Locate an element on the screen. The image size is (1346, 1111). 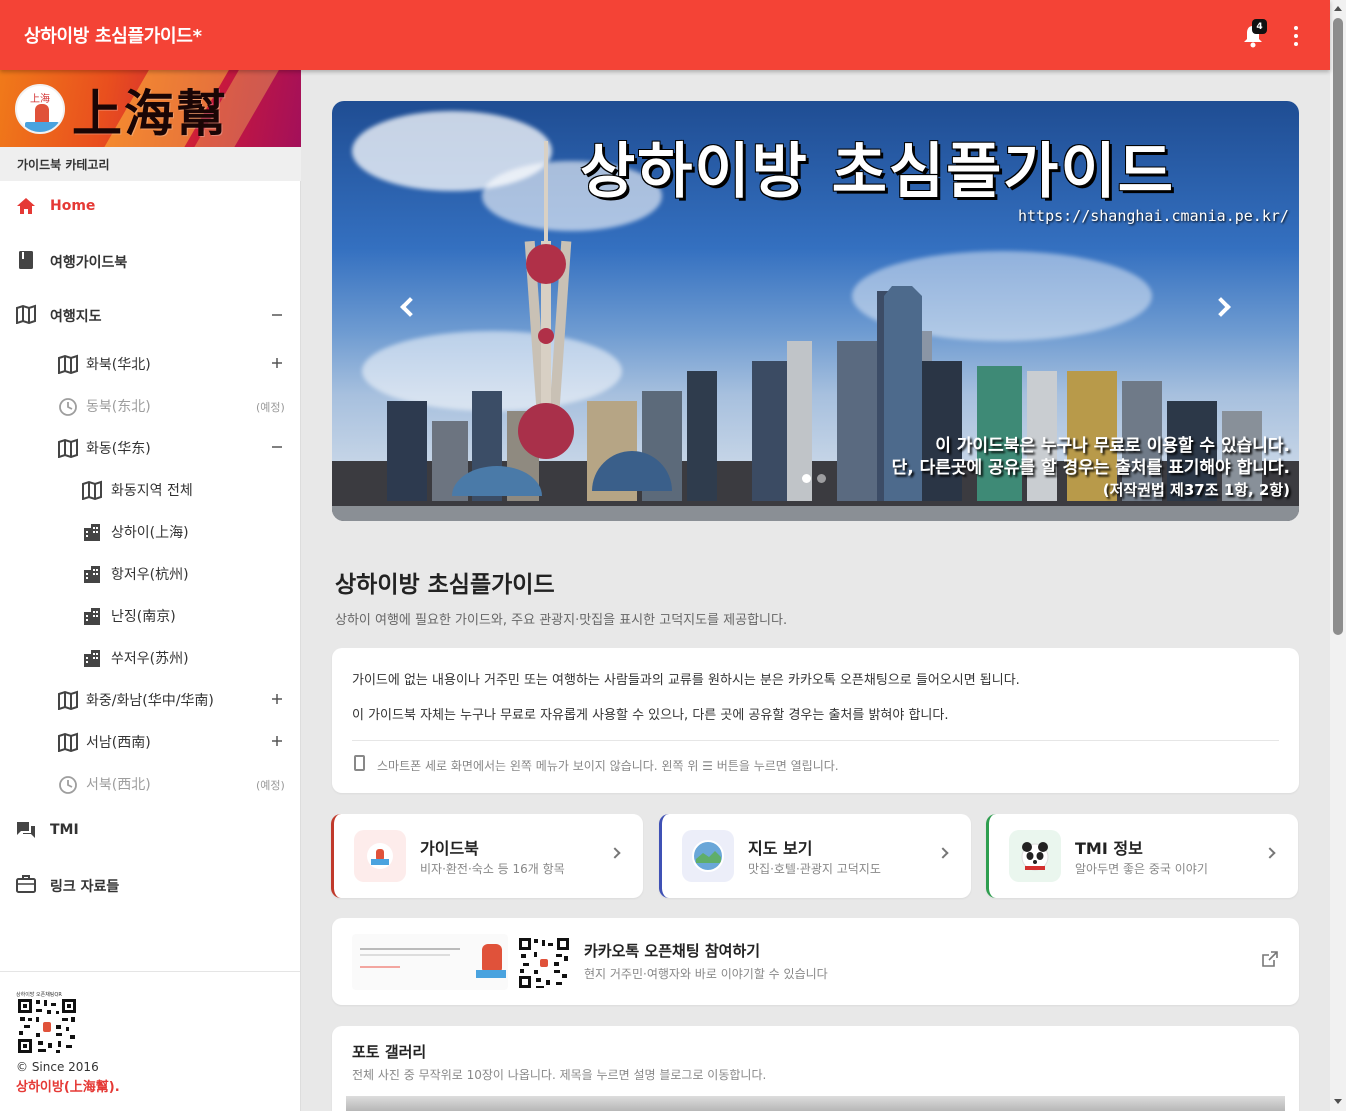
sidebar-item-xinan: 서남(西南) is located at coordinates (150, 741).